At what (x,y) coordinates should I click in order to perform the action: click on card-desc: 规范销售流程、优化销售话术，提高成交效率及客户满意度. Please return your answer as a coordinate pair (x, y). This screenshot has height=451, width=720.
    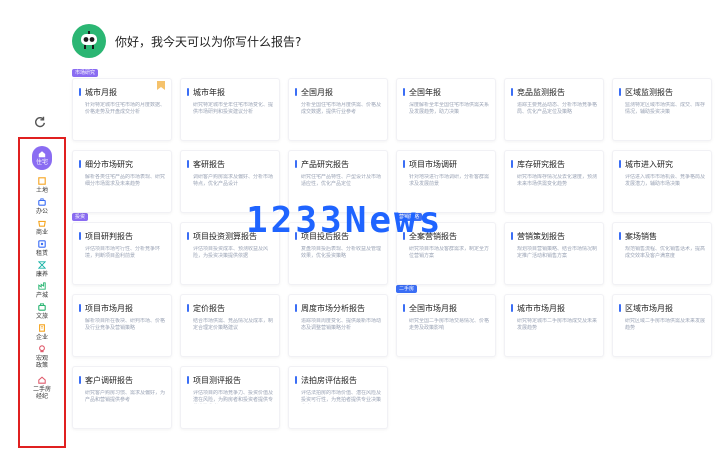
    Looking at the image, I should click on (665, 252).